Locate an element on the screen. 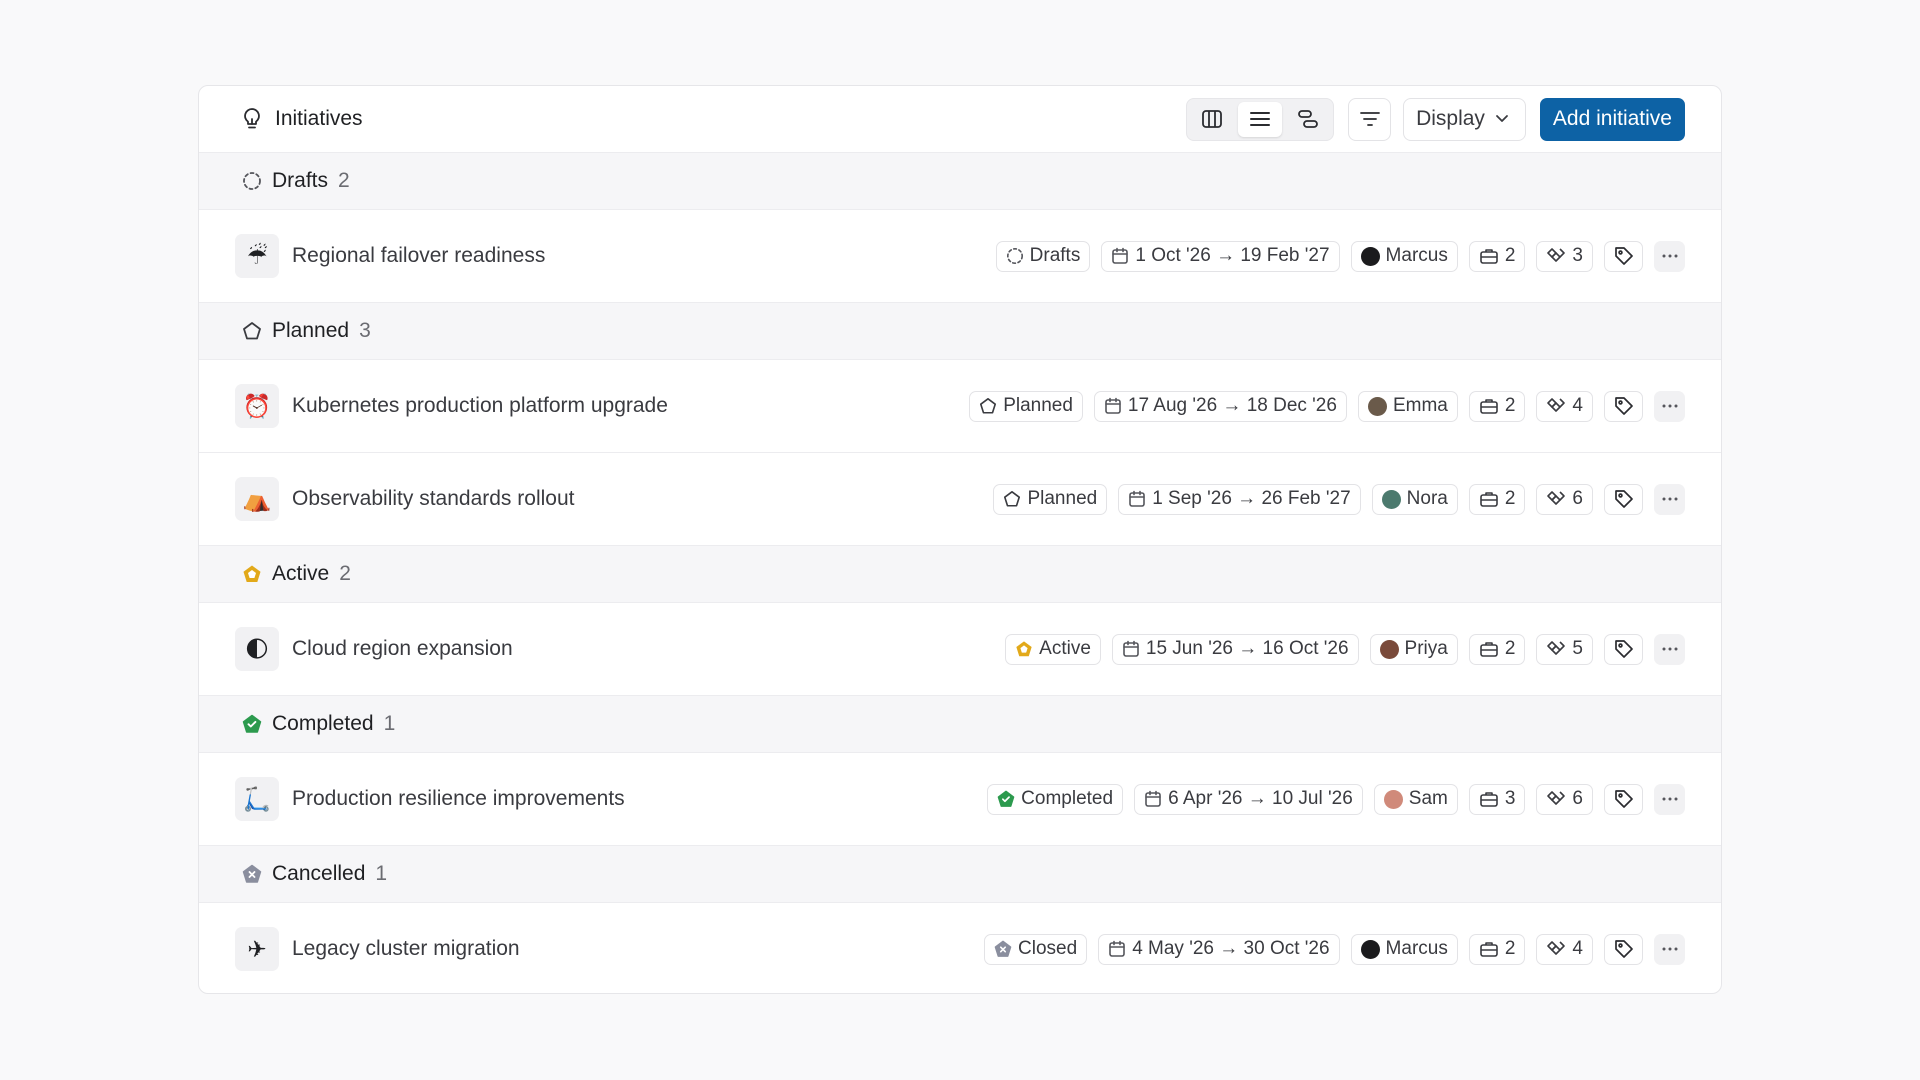  initiative-title: Legacy cluster migration is located at coordinates (638, 949).